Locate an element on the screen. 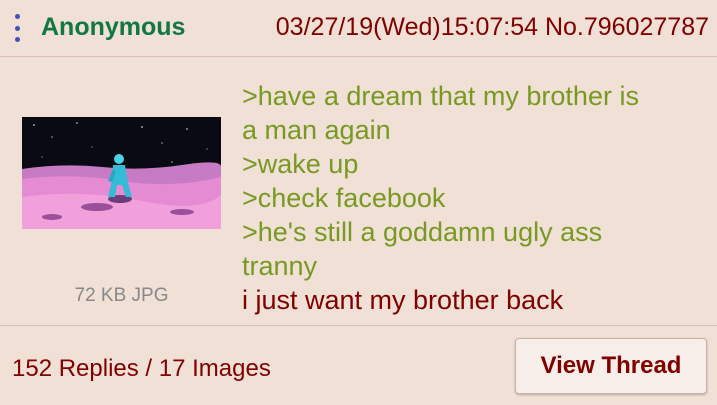  reply-count: 152 Replies / 17 Images is located at coordinates (141, 368).